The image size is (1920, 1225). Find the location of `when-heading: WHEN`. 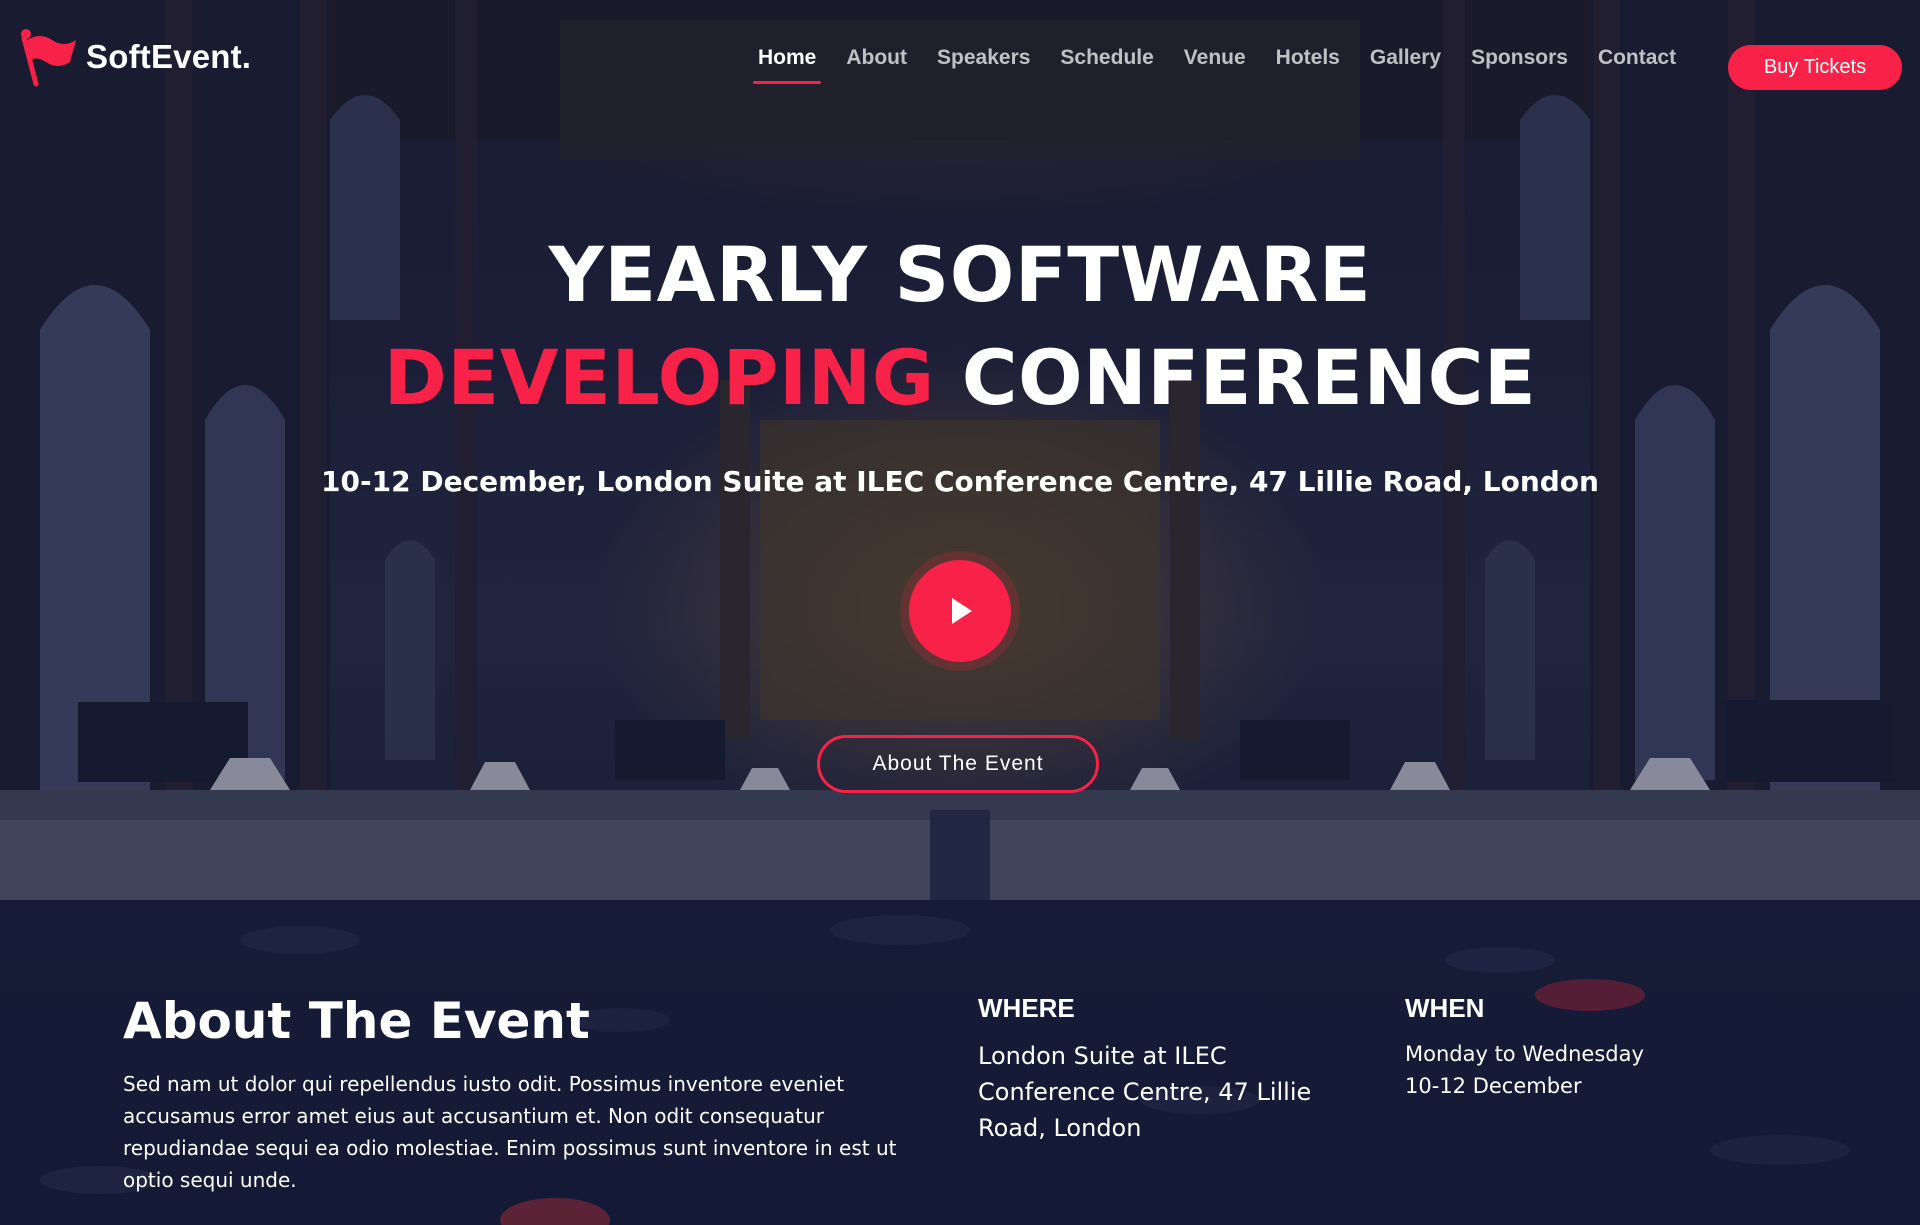

when-heading: WHEN is located at coordinates (1445, 1008).